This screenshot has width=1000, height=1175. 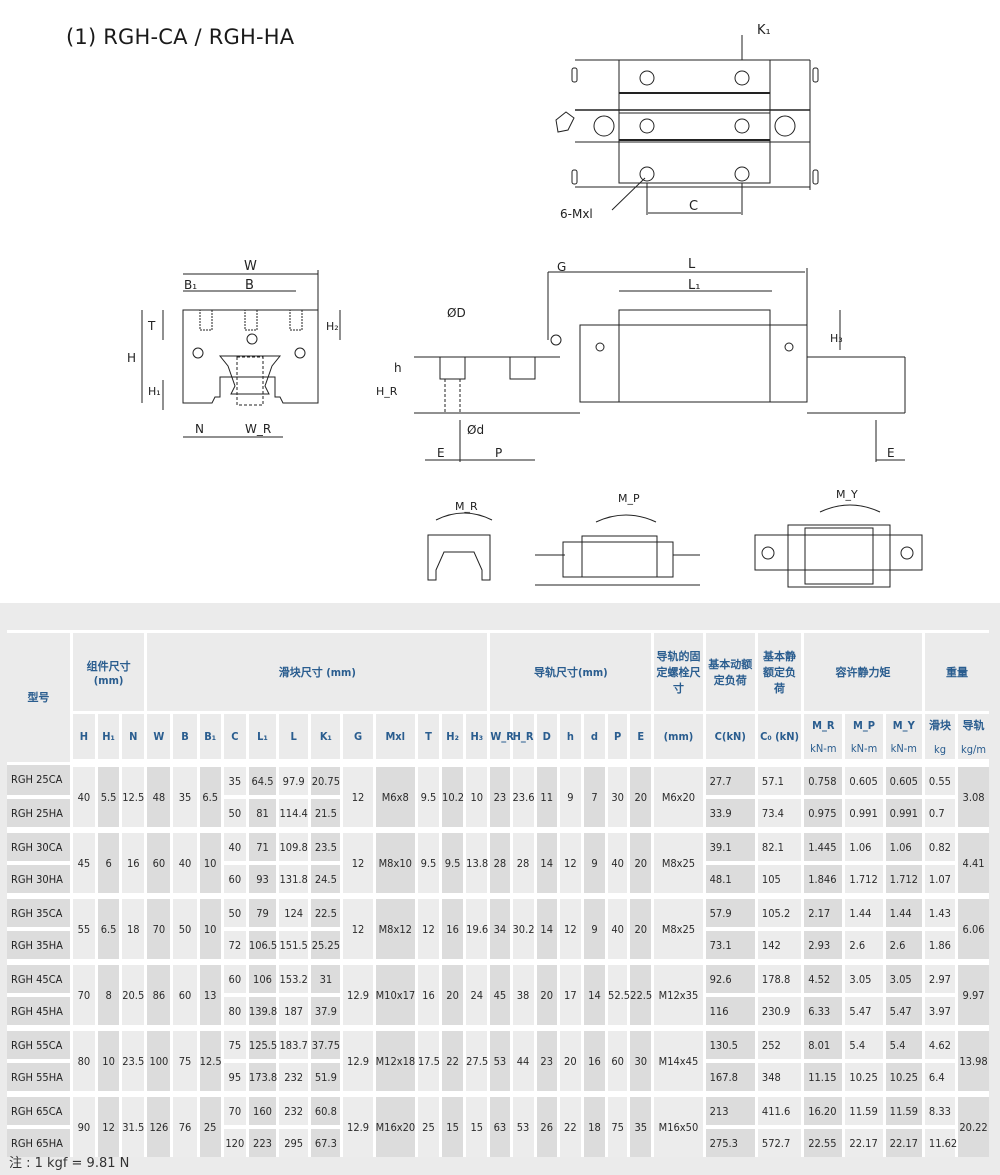 What do you see at coordinates (427, 1127) in the screenshot?
I see `cell-t: 25` at bounding box center [427, 1127].